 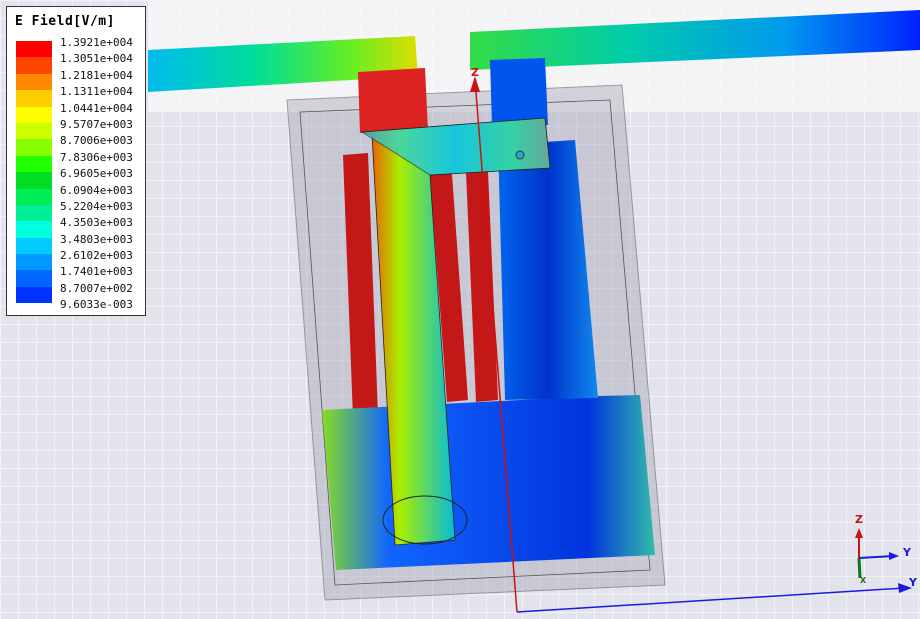 I want to click on triad-x, so click(x=859, y=568).